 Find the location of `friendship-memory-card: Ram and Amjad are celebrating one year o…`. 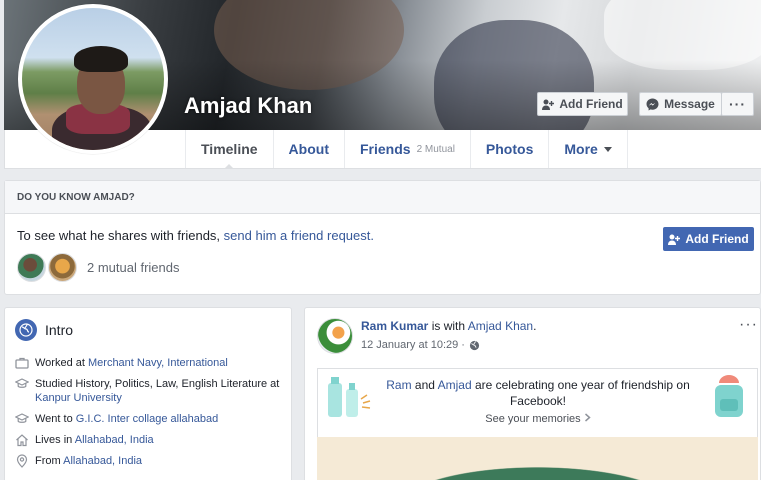

friendship-memory-card: Ram and Amjad are celebrating one year o… is located at coordinates (537, 403).